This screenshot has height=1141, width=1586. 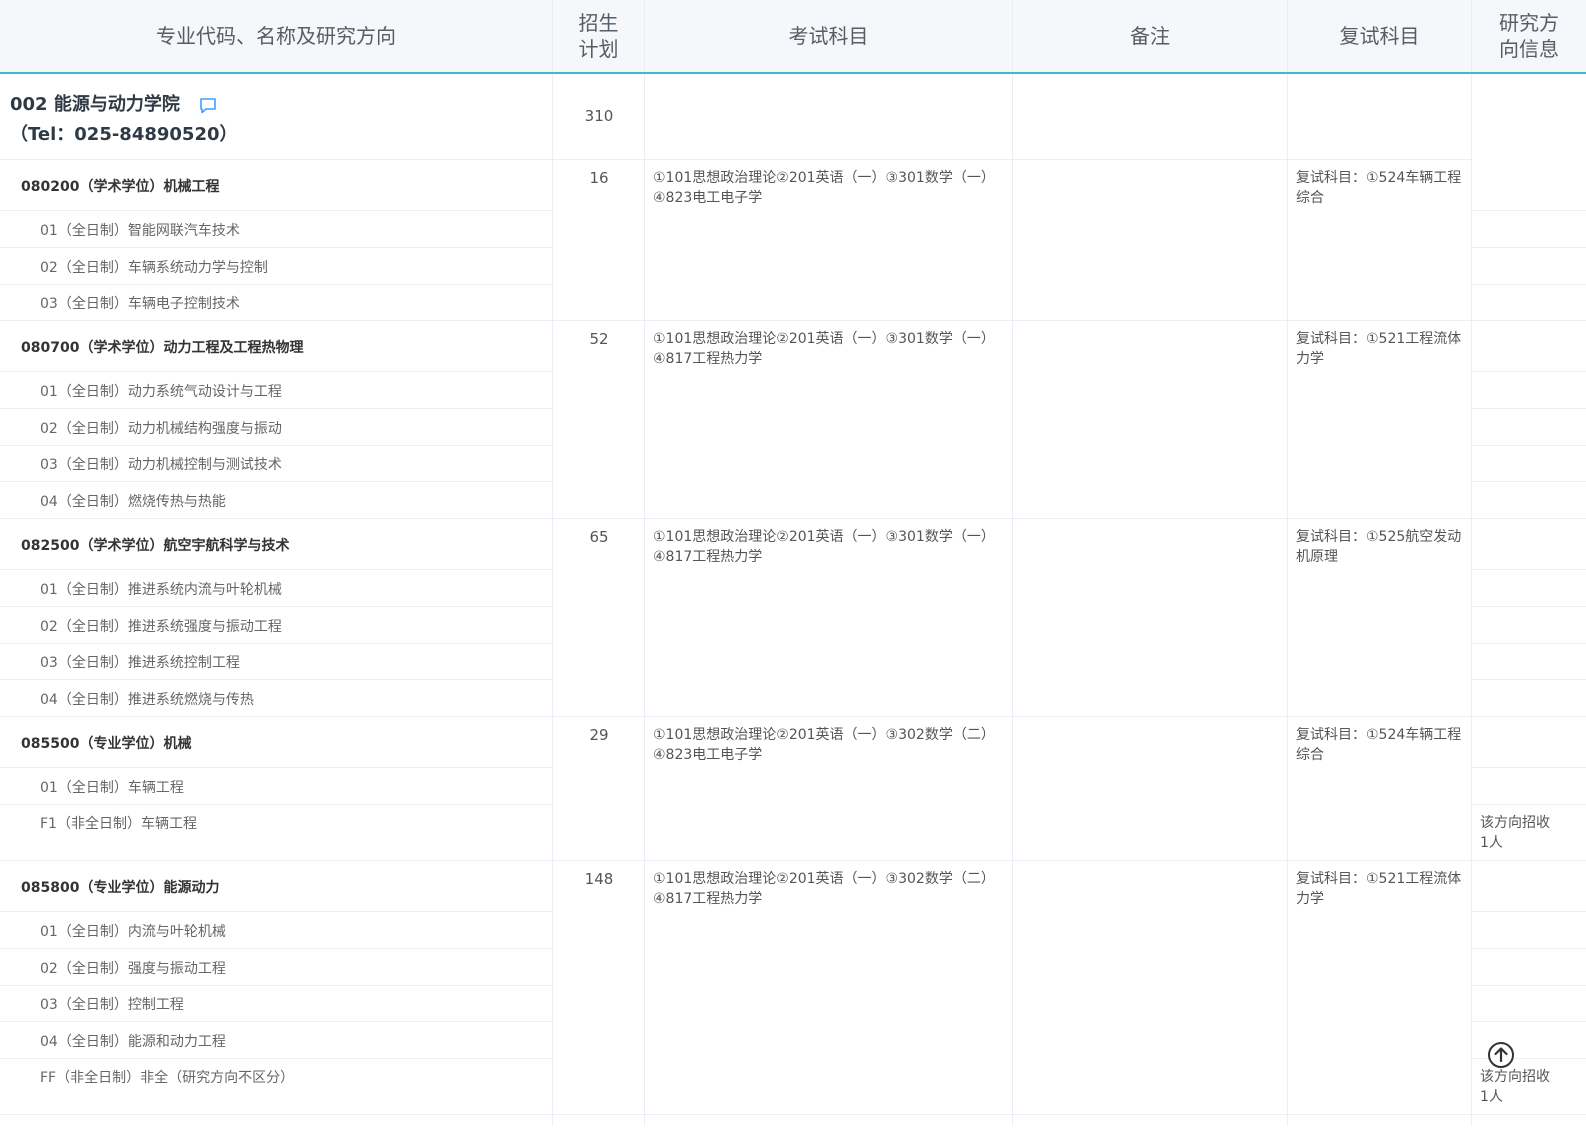 What do you see at coordinates (161, 627) in the screenshot?
I see `direction-item: 02（全日制）推进系统强度与振动工程` at bounding box center [161, 627].